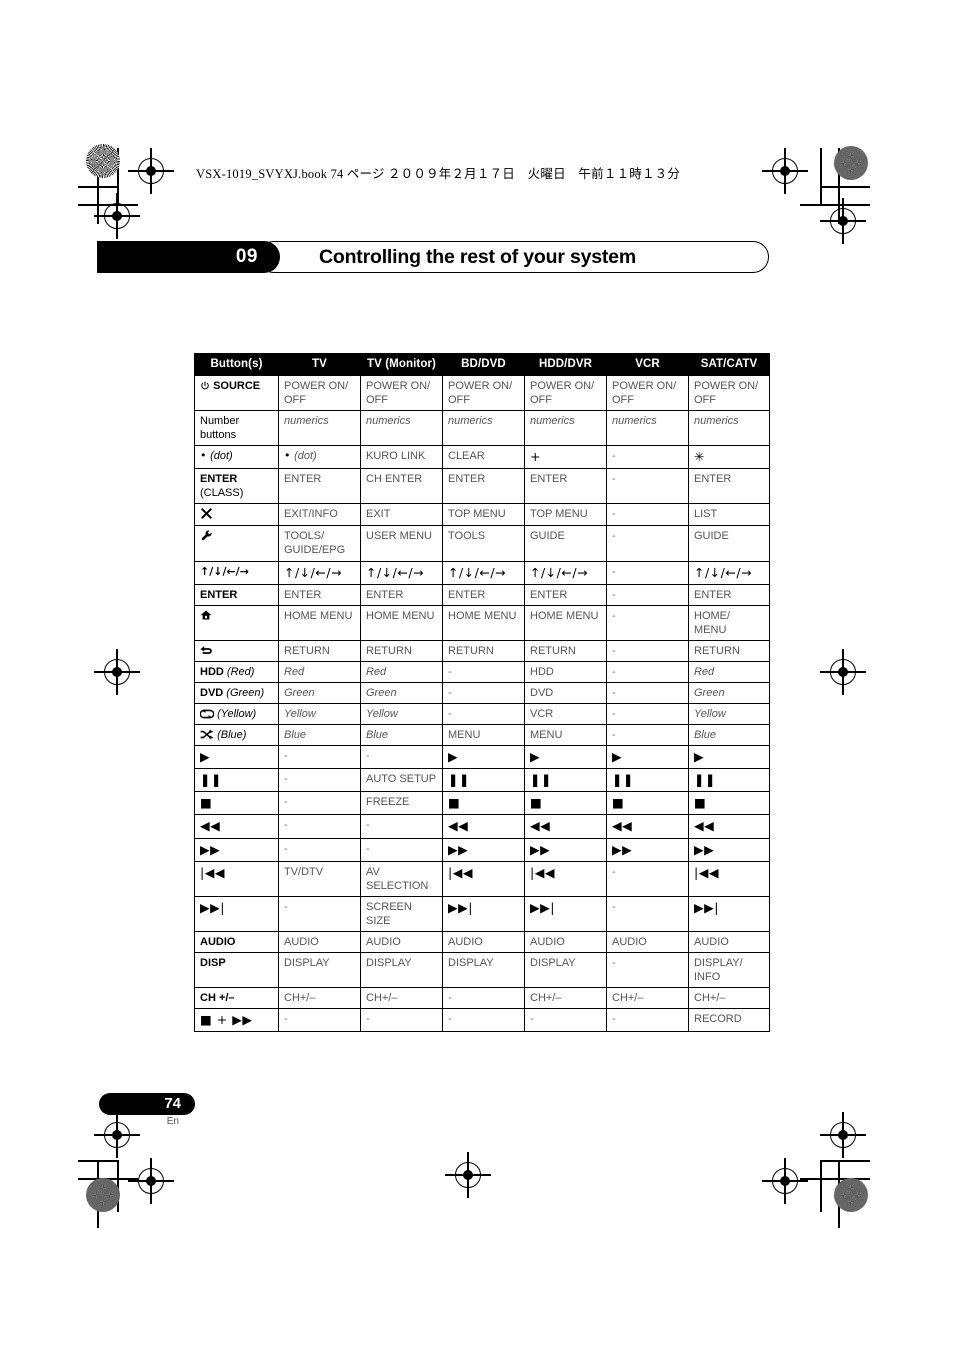 The height and width of the screenshot is (1350, 954). What do you see at coordinates (401, 693) in the screenshot?
I see `function-cell: Green` at bounding box center [401, 693].